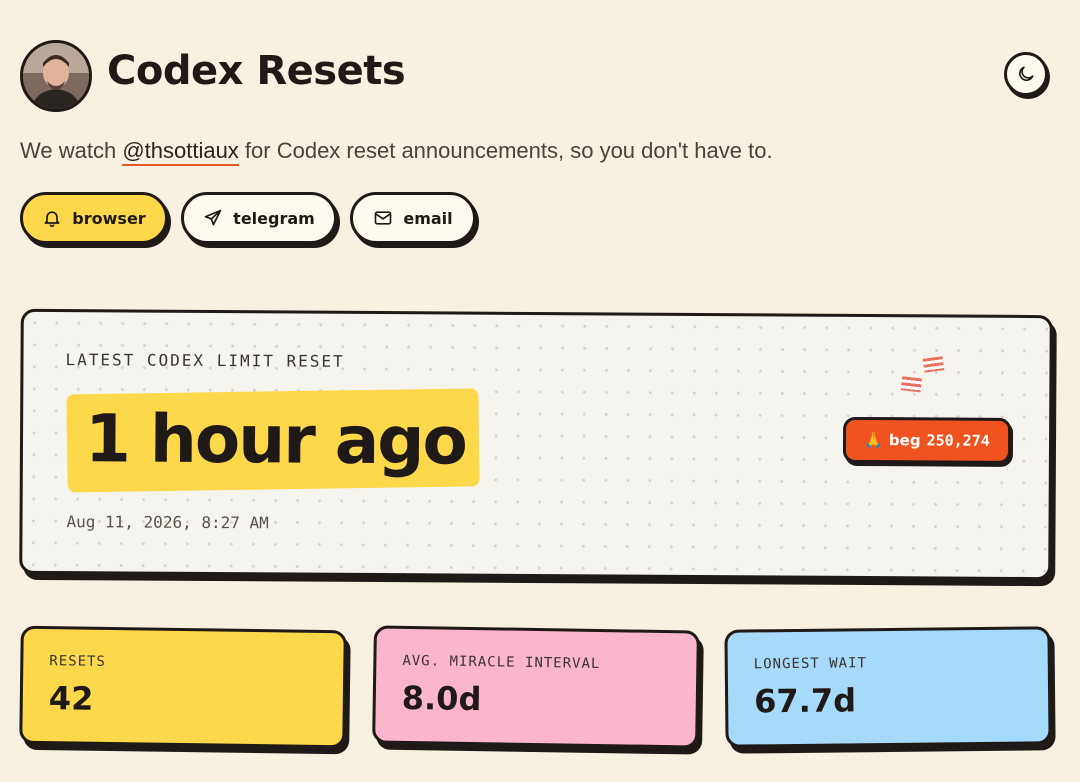 The height and width of the screenshot is (782, 1080). Describe the element at coordinates (888, 687) in the screenshot. I see `stat-card-longest-wait: LONGEST WAIT 67.7d` at that location.